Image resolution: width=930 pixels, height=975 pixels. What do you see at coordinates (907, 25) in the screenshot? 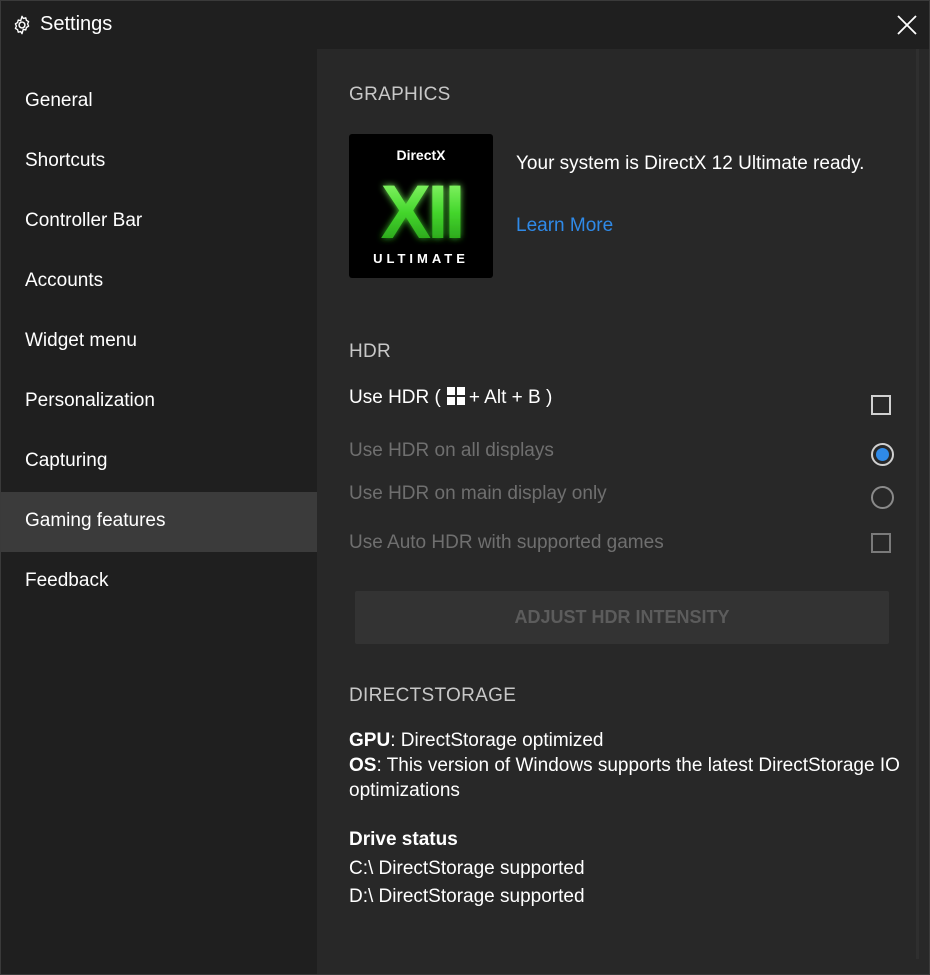
I see `close-icon` at bounding box center [907, 25].